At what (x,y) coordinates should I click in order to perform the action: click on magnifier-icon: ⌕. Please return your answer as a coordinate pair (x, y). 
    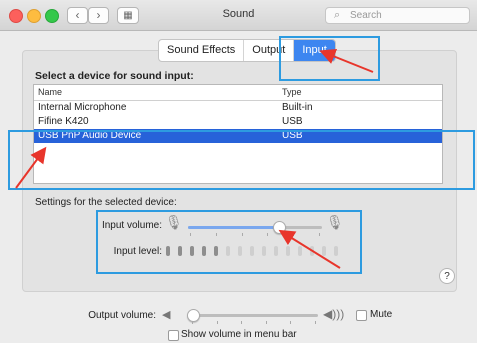
    Looking at the image, I should click on (337, 15).